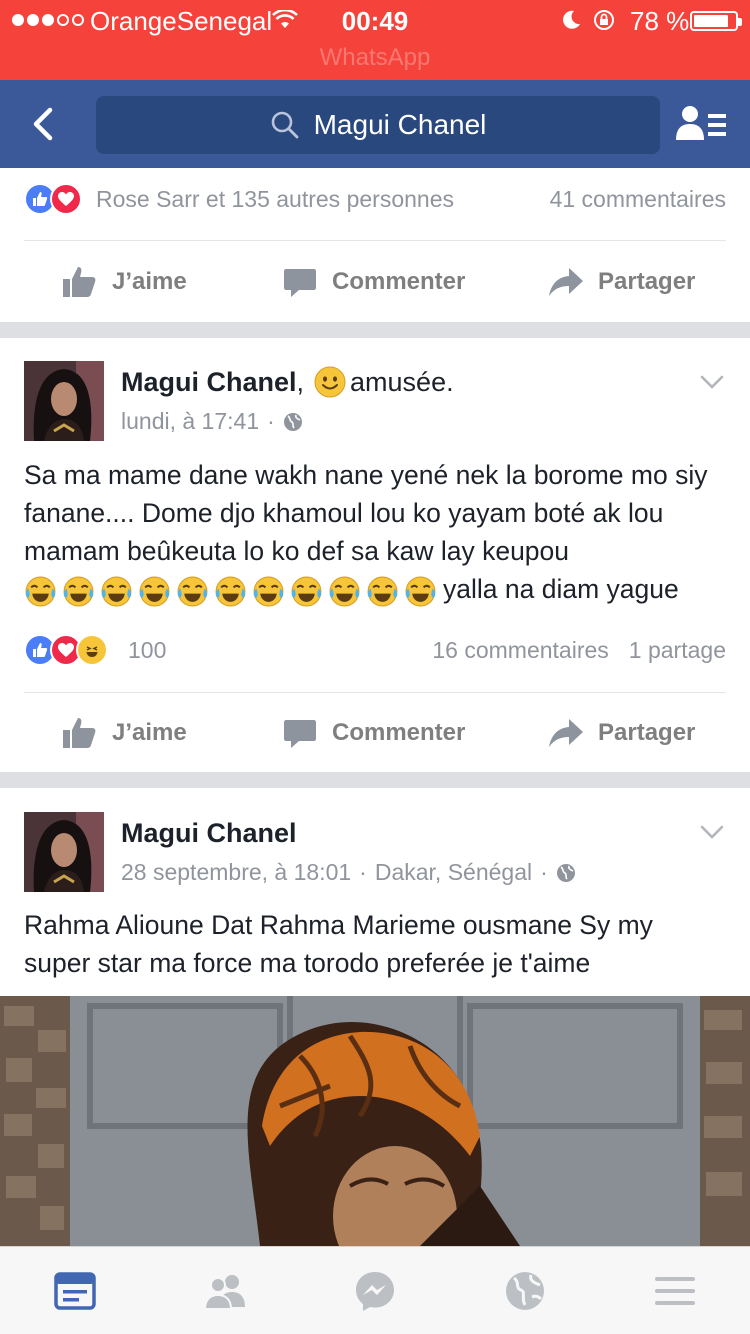 The width and height of the screenshot is (750, 1334). Describe the element at coordinates (66, 199) in the screenshot. I see `love-reaction-icon` at that location.